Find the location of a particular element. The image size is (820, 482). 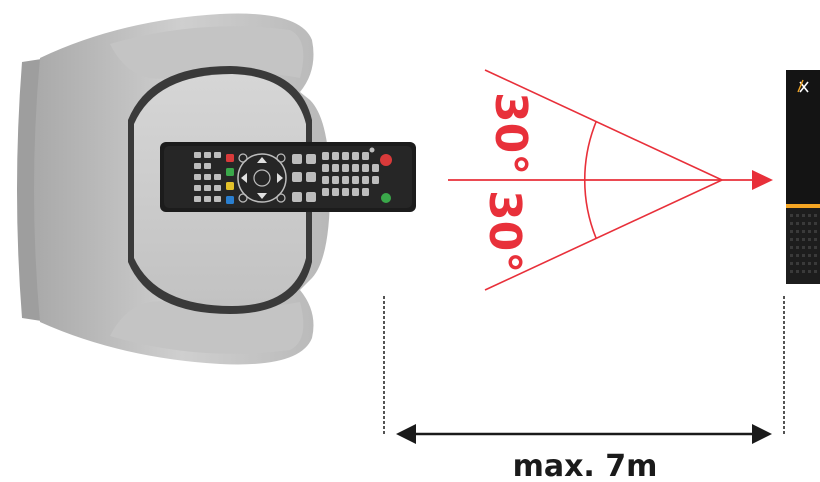

angle-label-bottom: 30° is located at coordinates (504, 231).